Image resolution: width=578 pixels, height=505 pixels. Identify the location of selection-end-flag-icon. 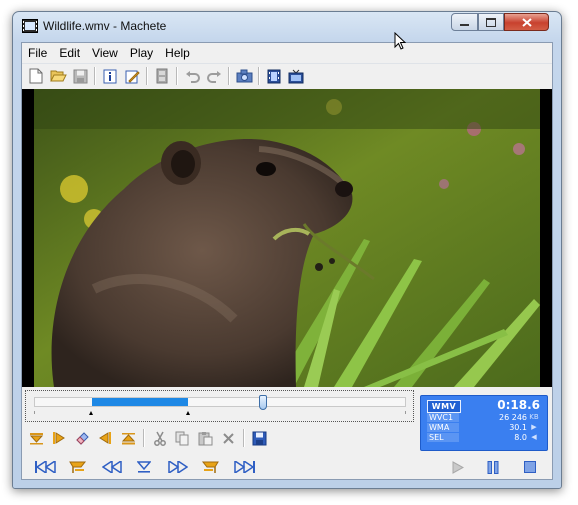
(210, 467).